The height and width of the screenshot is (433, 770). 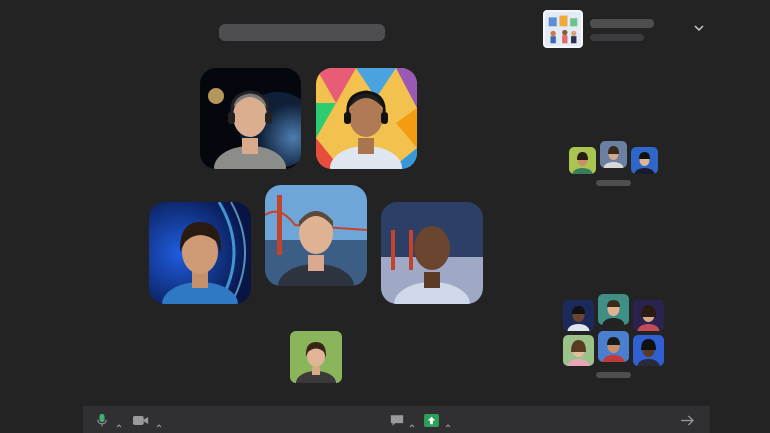 I want to click on room-selector, so click(x=628, y=30).